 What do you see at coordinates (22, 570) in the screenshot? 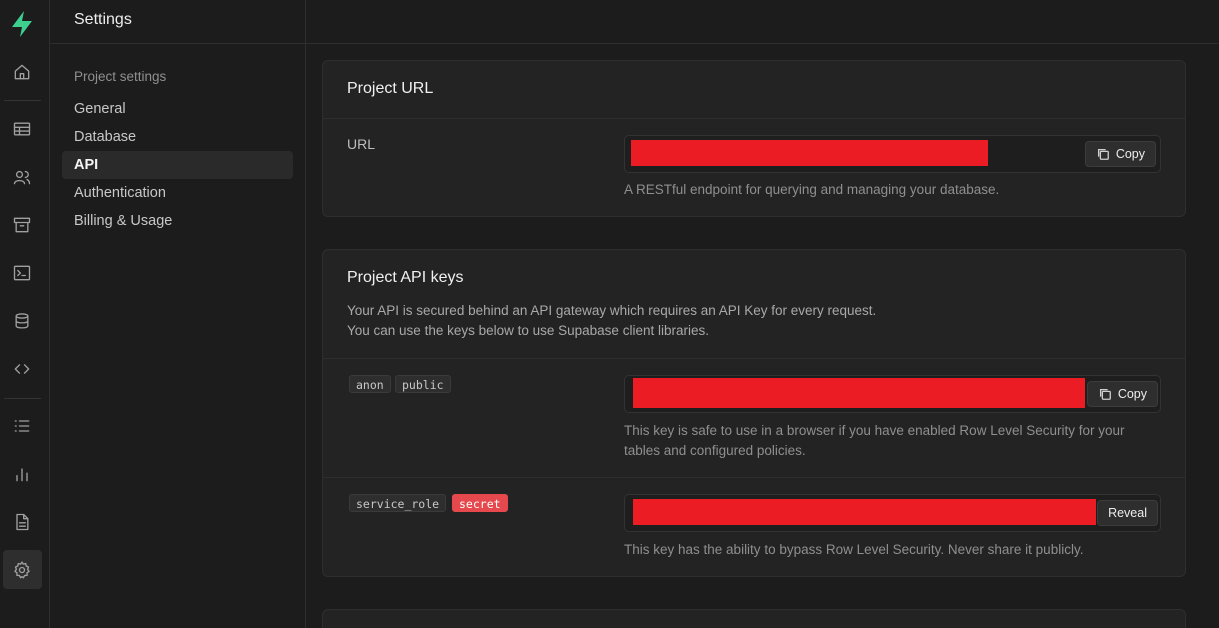
I see `settings-icon` at bounding box center [22, 570].